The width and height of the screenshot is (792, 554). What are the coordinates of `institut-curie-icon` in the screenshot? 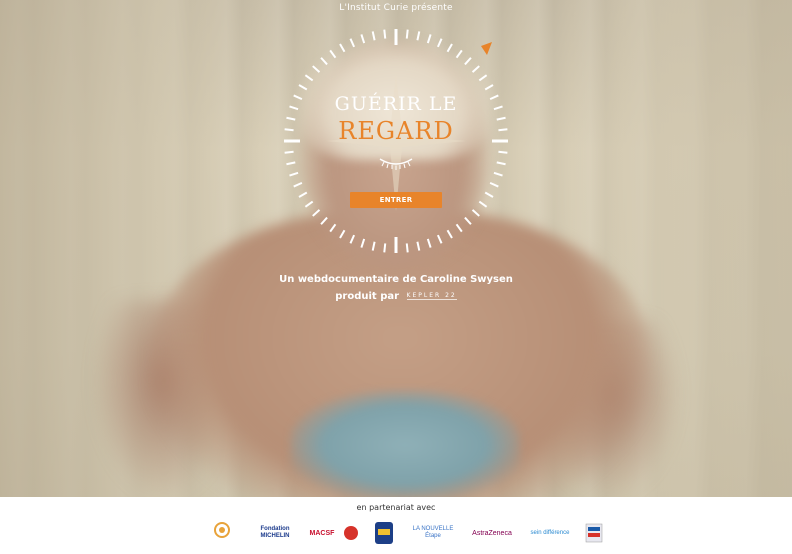 It's located at (222, 530).